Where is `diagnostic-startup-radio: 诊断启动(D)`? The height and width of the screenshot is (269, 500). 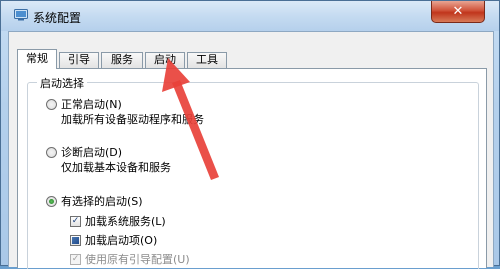
diagnostic-startup-radio: 诊断启动(D) is located at coordinates (84, 152).